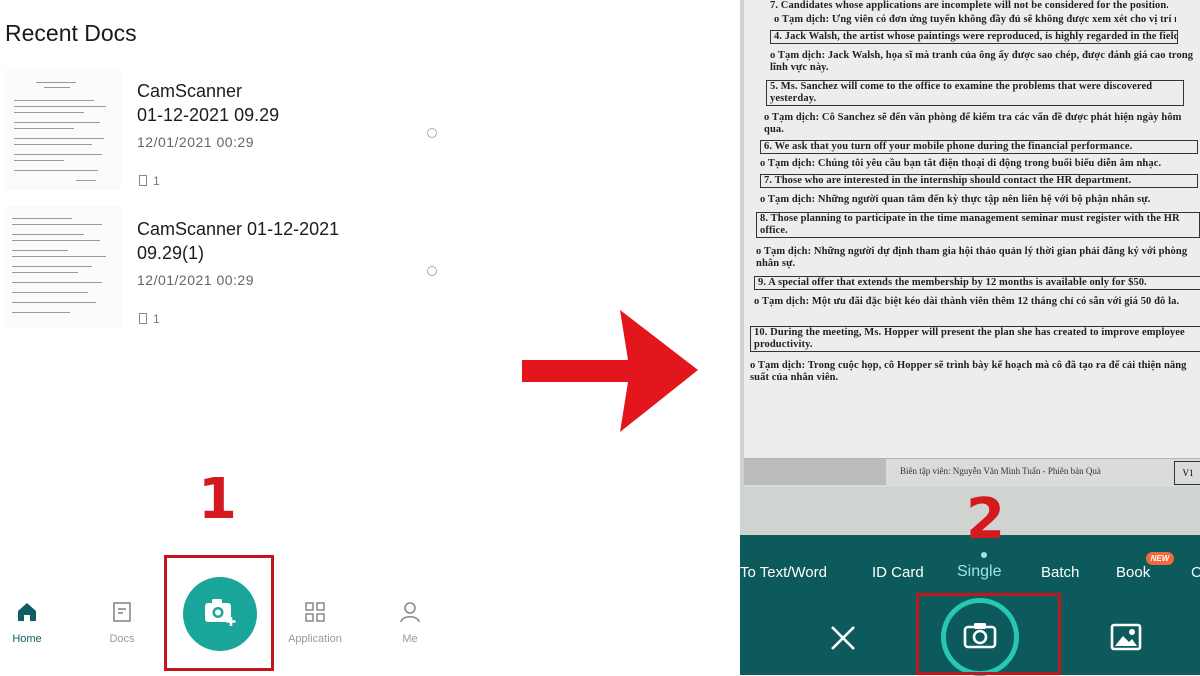 The height and width of the screenshot is (676, 1200). I want to click on close-icon, so click(843, 638).